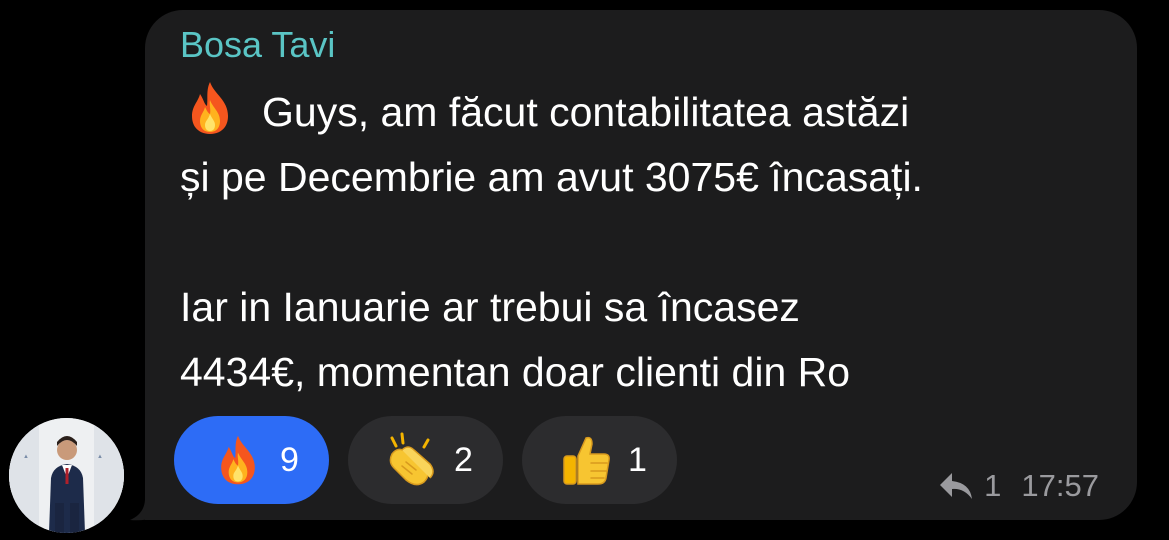 This screenshot has height=540, width=1169. What do you see at coordinates (992, 486) in the screenshot?
I see `reply-count: 1` at bounding box center [992, 486].